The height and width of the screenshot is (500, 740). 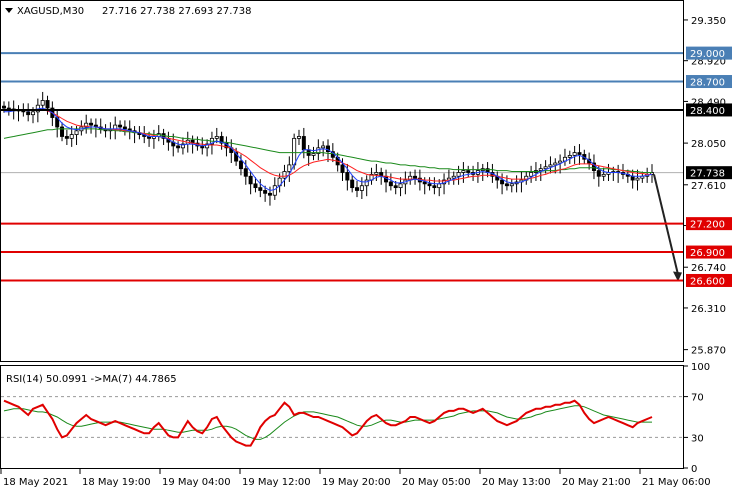 I want to click on price-tick-label: 26.310, so click(x=708, y=309).